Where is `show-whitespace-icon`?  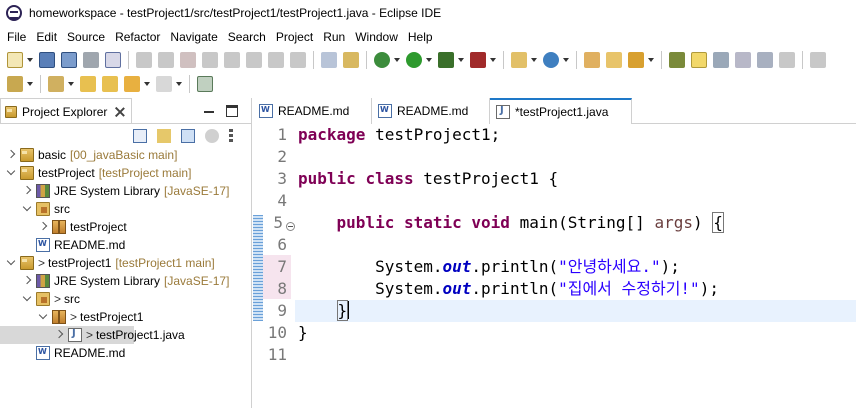
show-whitespace-icon is located at coordinates (743, 59).